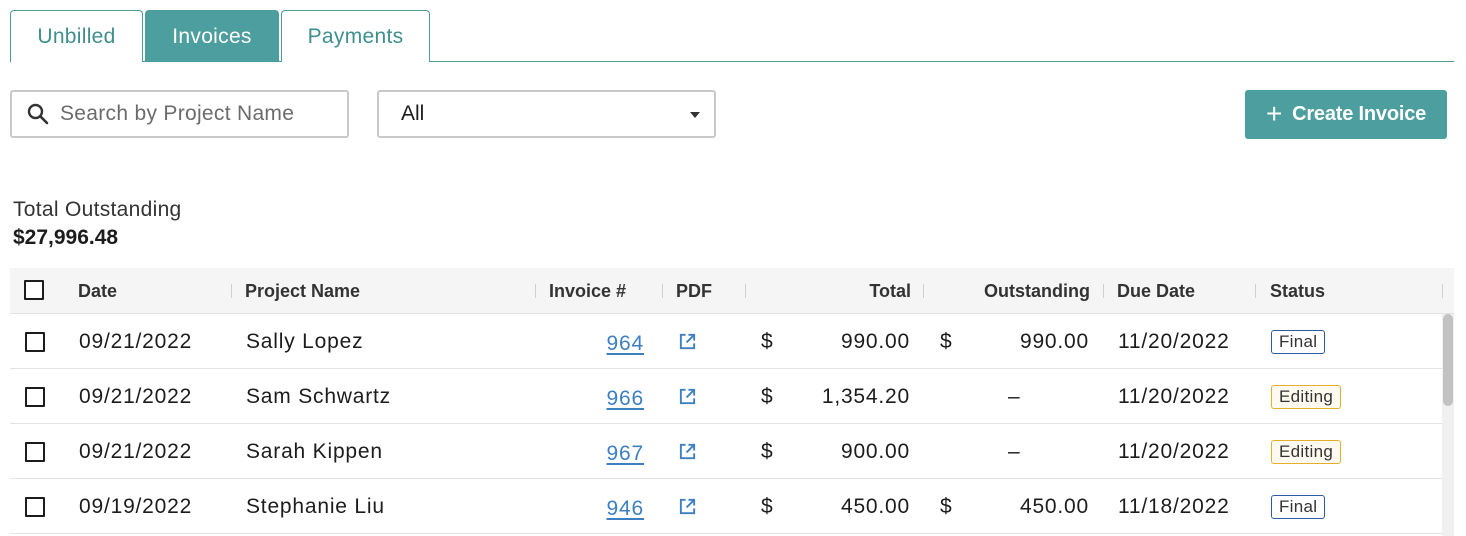 The image size is (1466, 536). I want to click on total-outstanding-label: Total Outstanding, so click(97, 209).